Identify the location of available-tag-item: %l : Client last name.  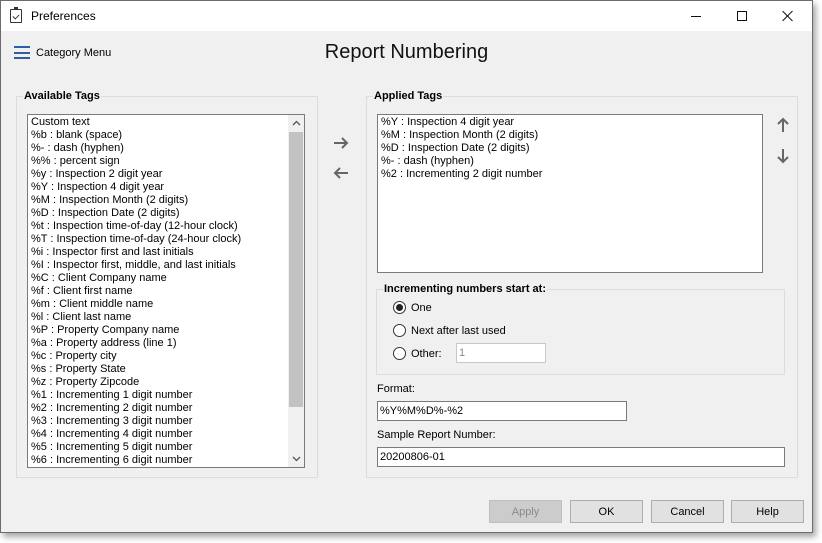
(167, 317).